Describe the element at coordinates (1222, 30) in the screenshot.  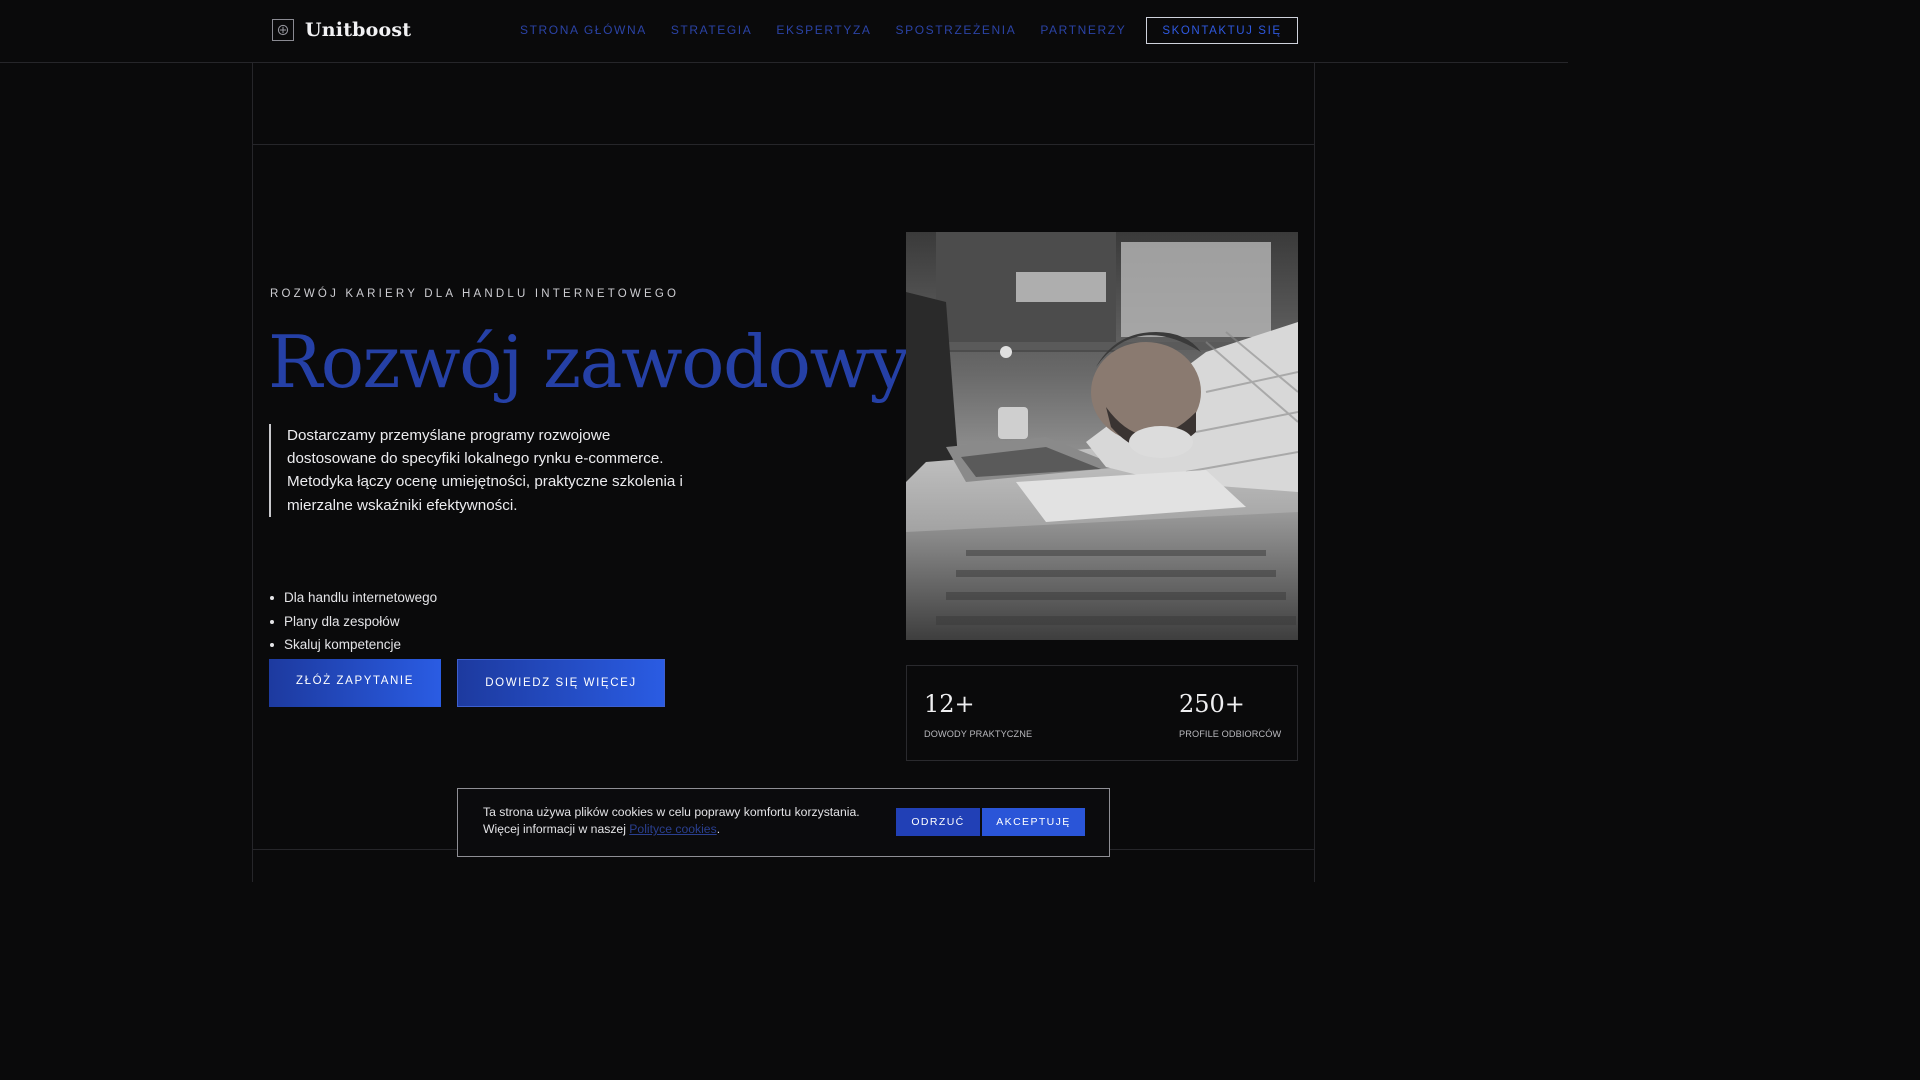
I see `contact-button: SKONTAKTUJ SIĘ` at that location.